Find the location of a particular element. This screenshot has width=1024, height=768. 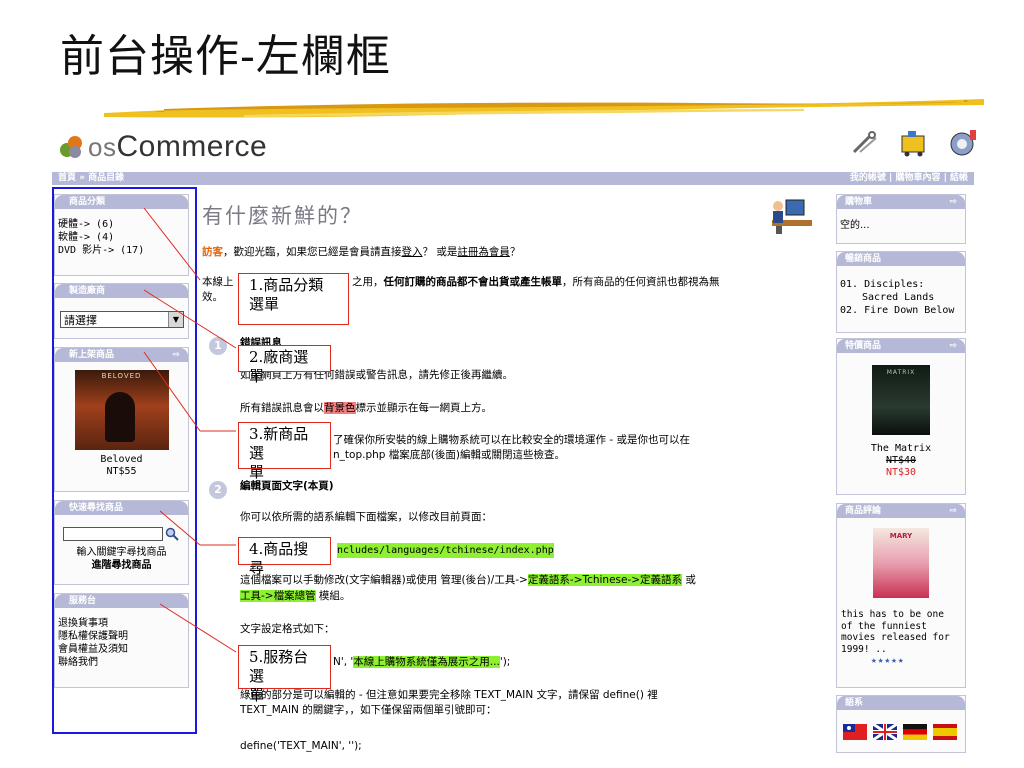

welcome-line: 訪客，歡迎光臨，如果您已經是會員請直接登入？ 或是註冊為會員？ is located at coordinates (361, 252).